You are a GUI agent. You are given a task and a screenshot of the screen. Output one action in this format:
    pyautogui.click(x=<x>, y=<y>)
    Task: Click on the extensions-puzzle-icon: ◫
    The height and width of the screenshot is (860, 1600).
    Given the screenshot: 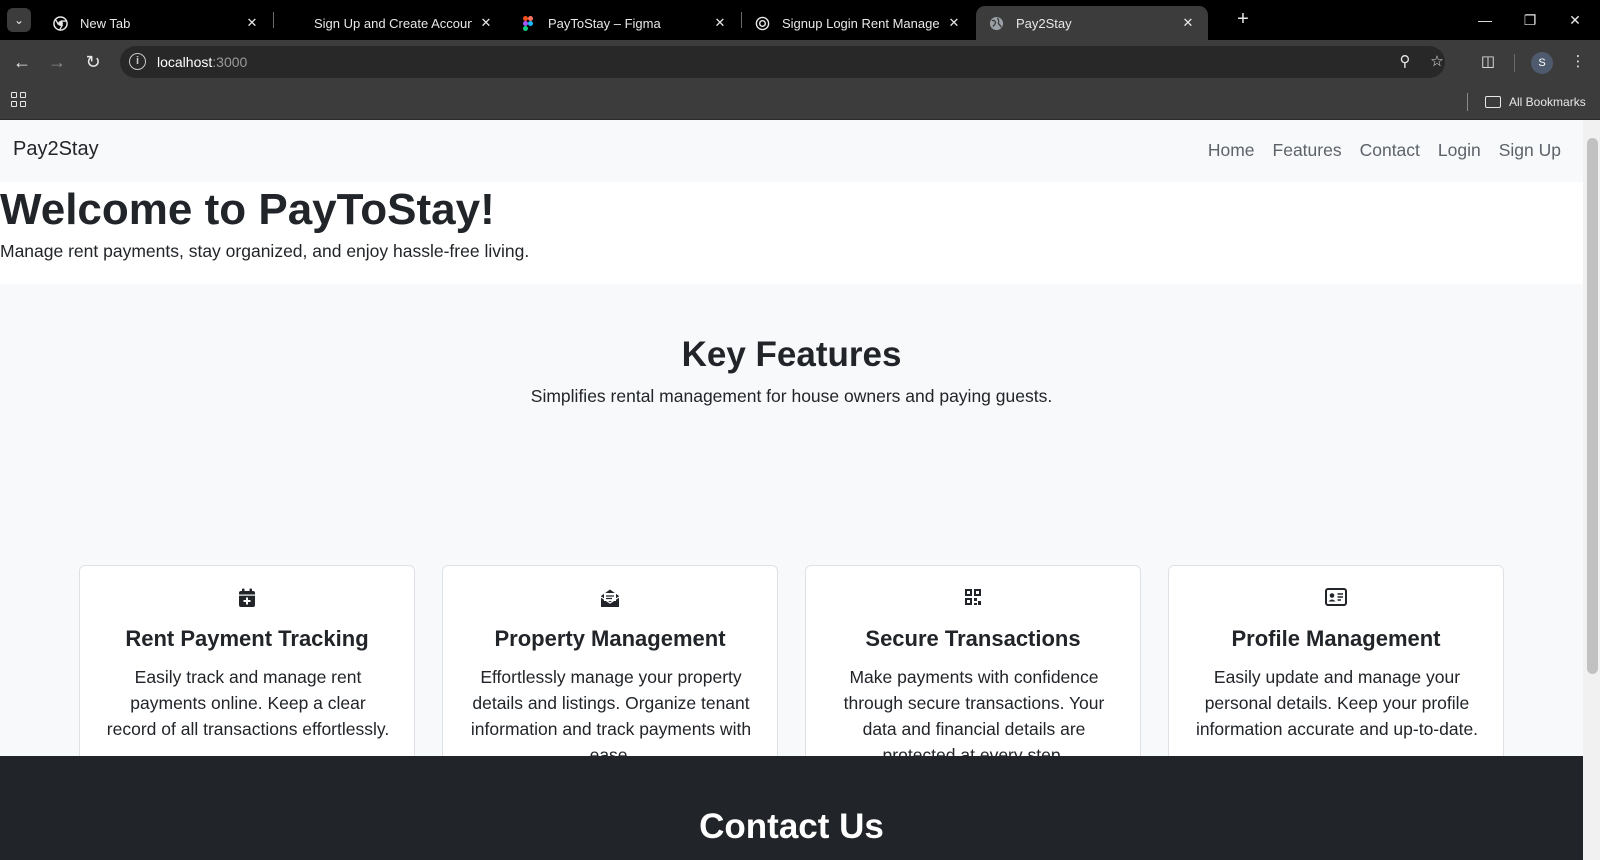 What is the action you would take?
    pyautogui.click(x=1488, y=62)
    